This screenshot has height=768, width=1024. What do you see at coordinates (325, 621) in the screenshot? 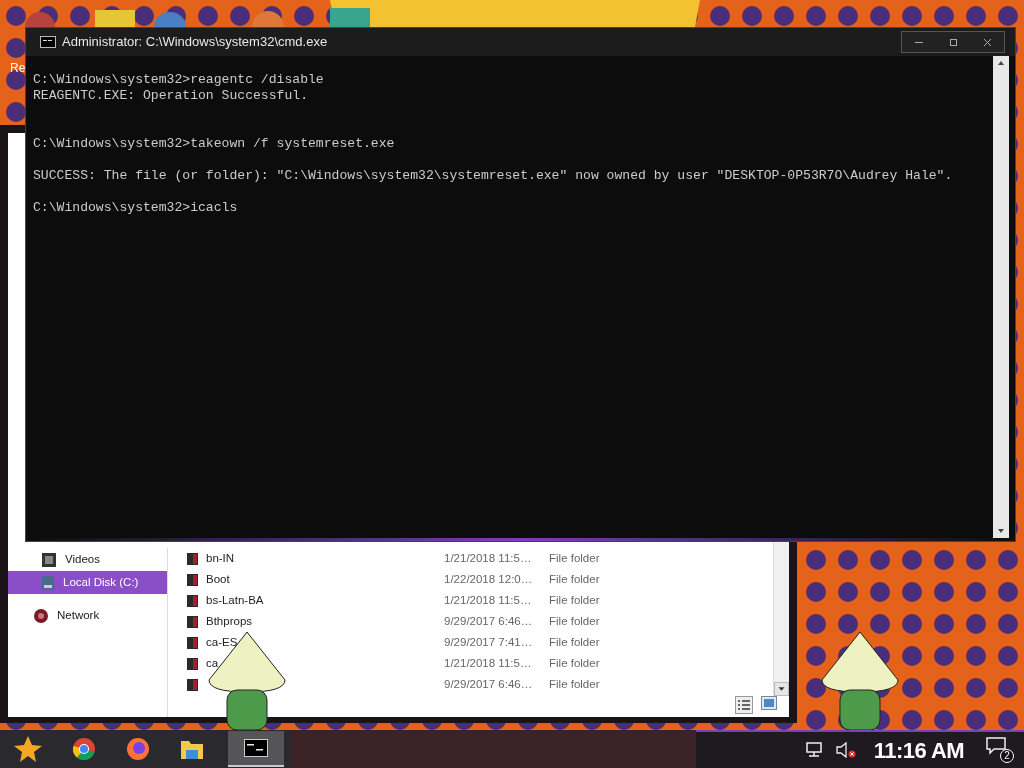
I see `file-name: Bthprops` at bounding box center [325, 621].